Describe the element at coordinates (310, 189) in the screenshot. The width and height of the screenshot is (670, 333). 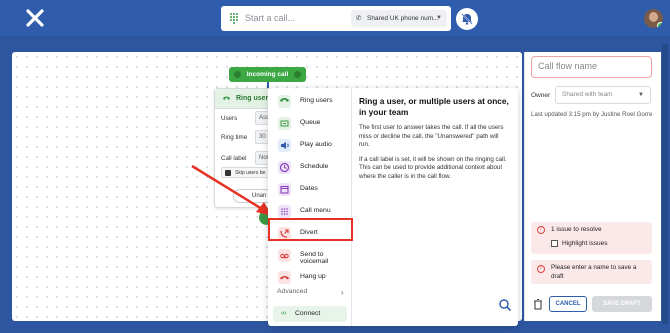
I see `menu-item-dates: Dates` at that location.